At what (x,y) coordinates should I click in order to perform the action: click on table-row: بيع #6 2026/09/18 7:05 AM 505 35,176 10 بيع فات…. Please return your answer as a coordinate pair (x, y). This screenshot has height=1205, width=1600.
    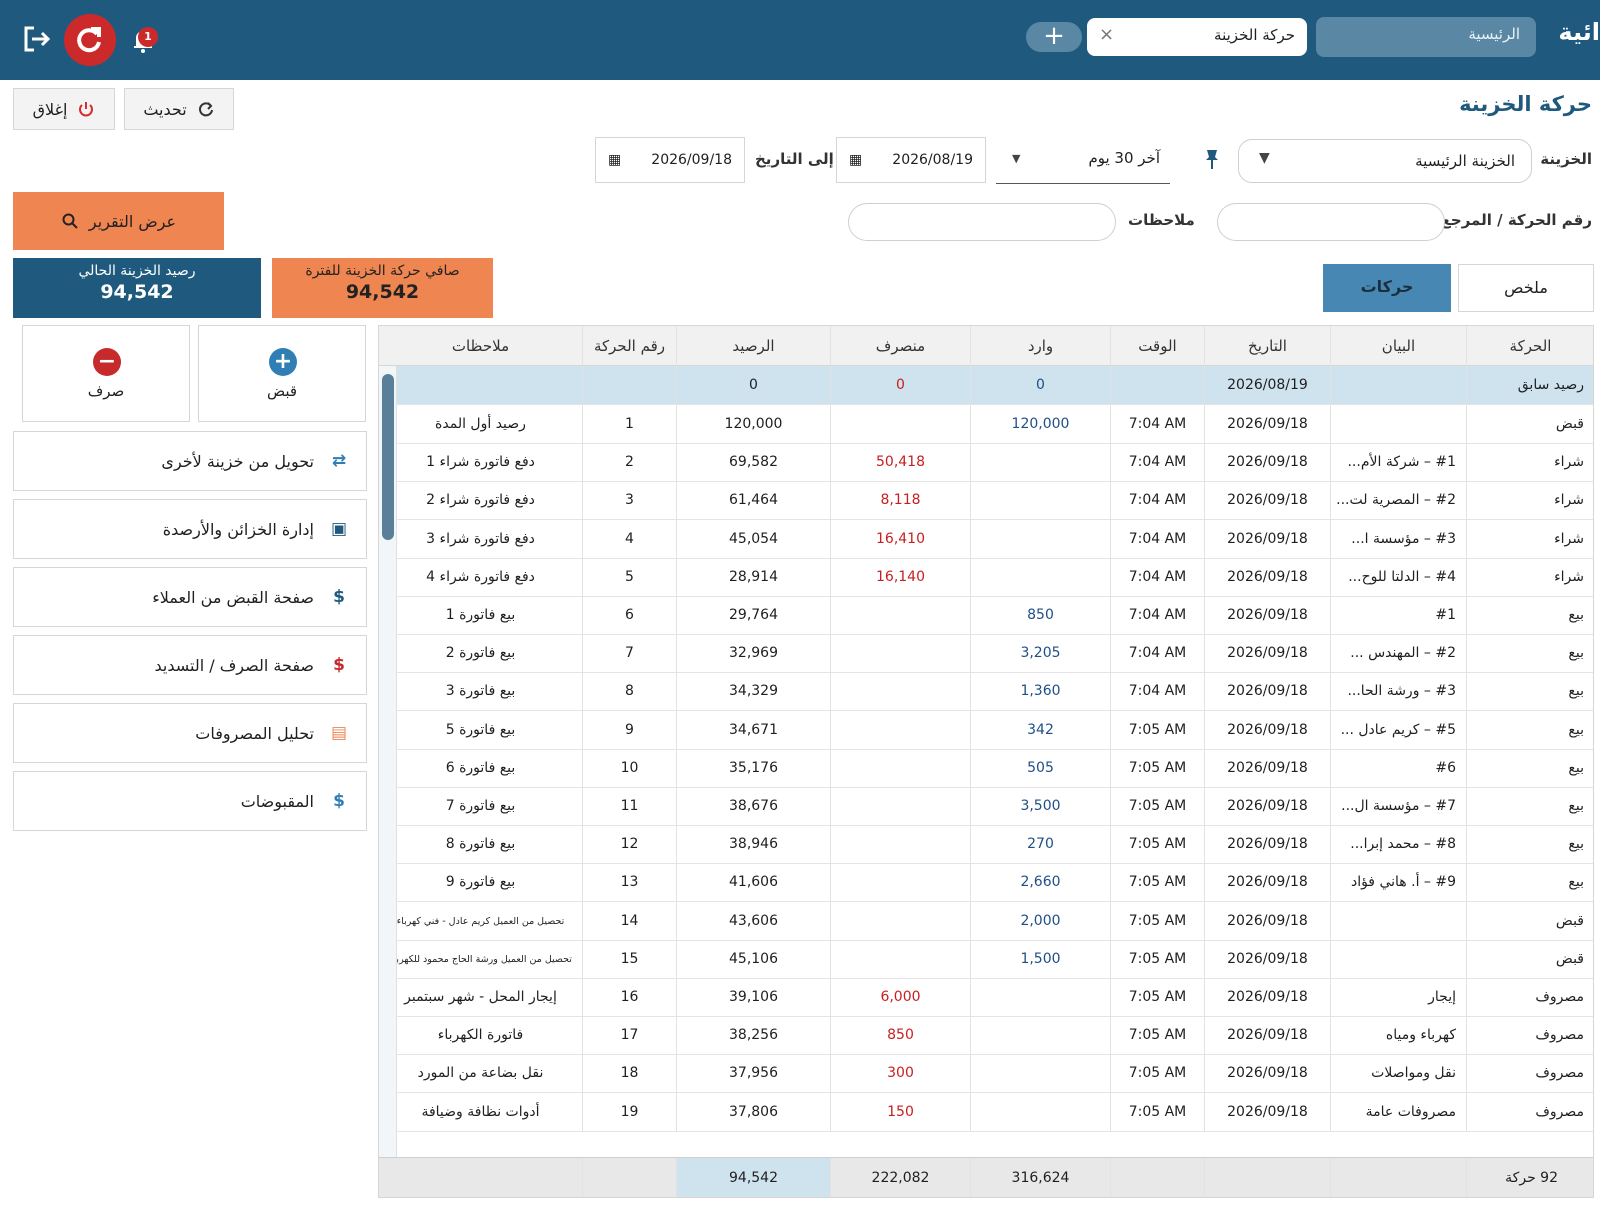
    Looking at the image, I should click on (986, 768).